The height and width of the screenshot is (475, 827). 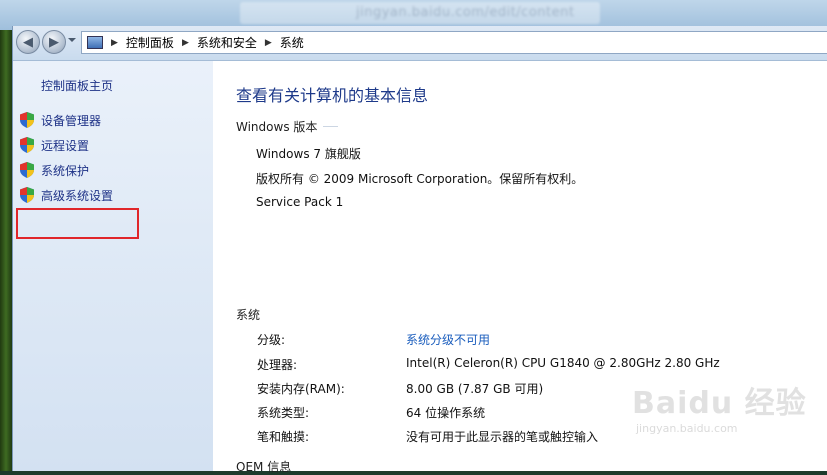 I want to click on watermark-url: jingyan.baidu.com, so click(x=687, y=428).